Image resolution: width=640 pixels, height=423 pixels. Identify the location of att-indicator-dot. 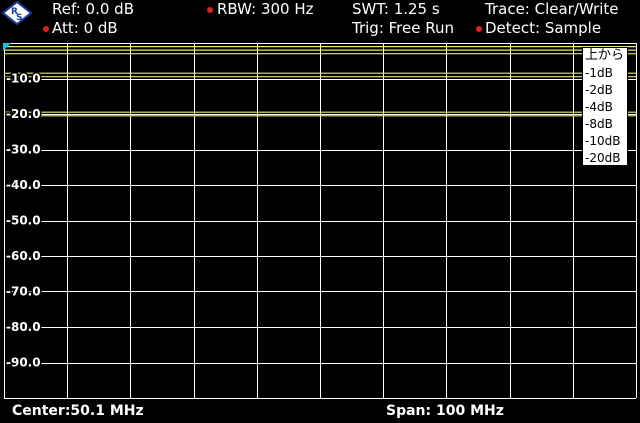
(46, 29).